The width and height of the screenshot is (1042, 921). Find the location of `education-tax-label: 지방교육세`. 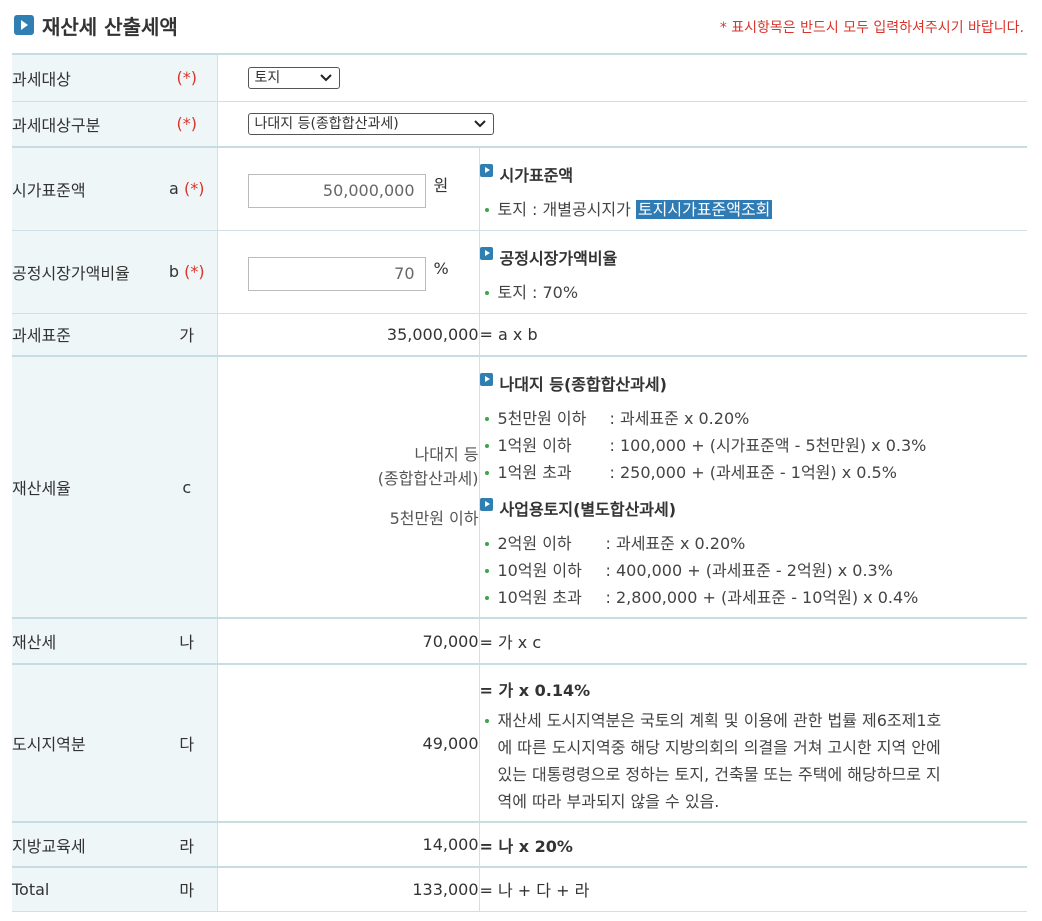

education-tax-label: 지방교육세 is located at coordinates (84, 844).